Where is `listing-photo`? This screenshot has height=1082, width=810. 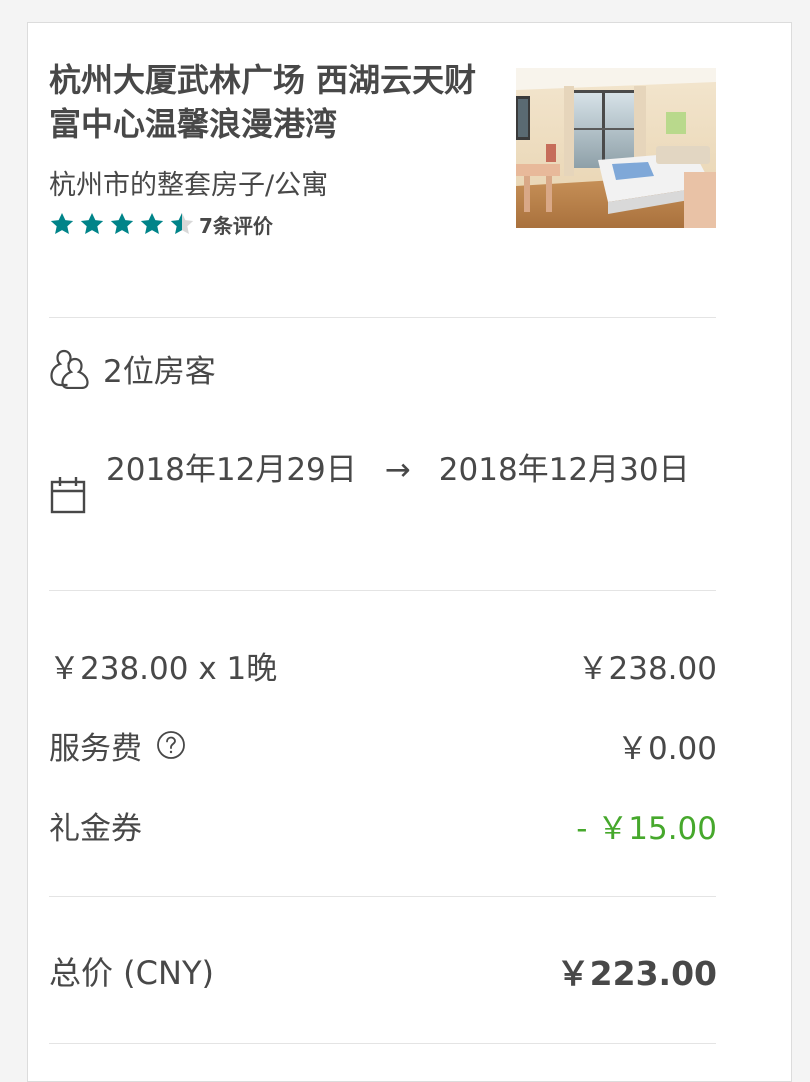
listing-photo is located at coordinates (616, 148).